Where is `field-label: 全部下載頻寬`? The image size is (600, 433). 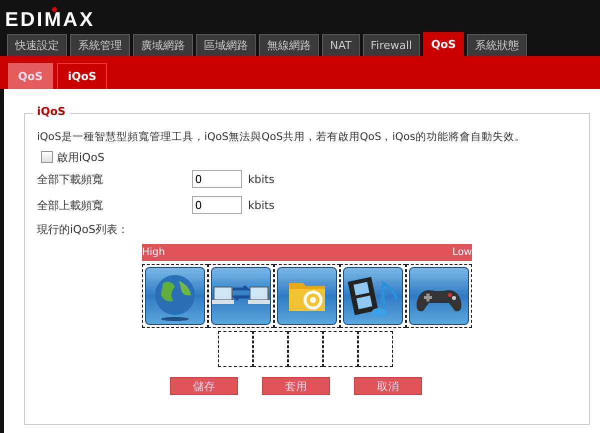 field-label: 全部下載頻寬 is located at coordinates (70, 179).